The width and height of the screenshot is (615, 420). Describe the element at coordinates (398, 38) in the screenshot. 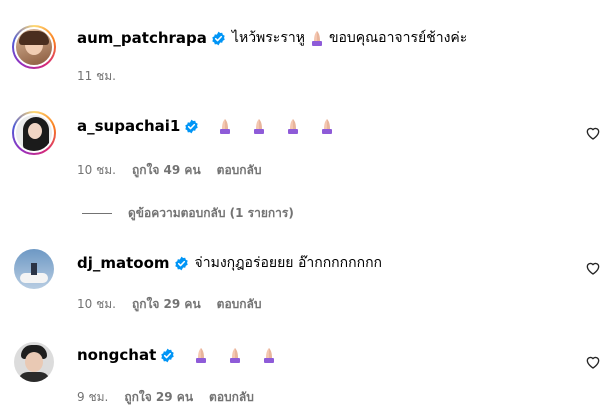

I see `comment-text: ขอบคุณอาจารย์ช้างค่ะ` at that location.